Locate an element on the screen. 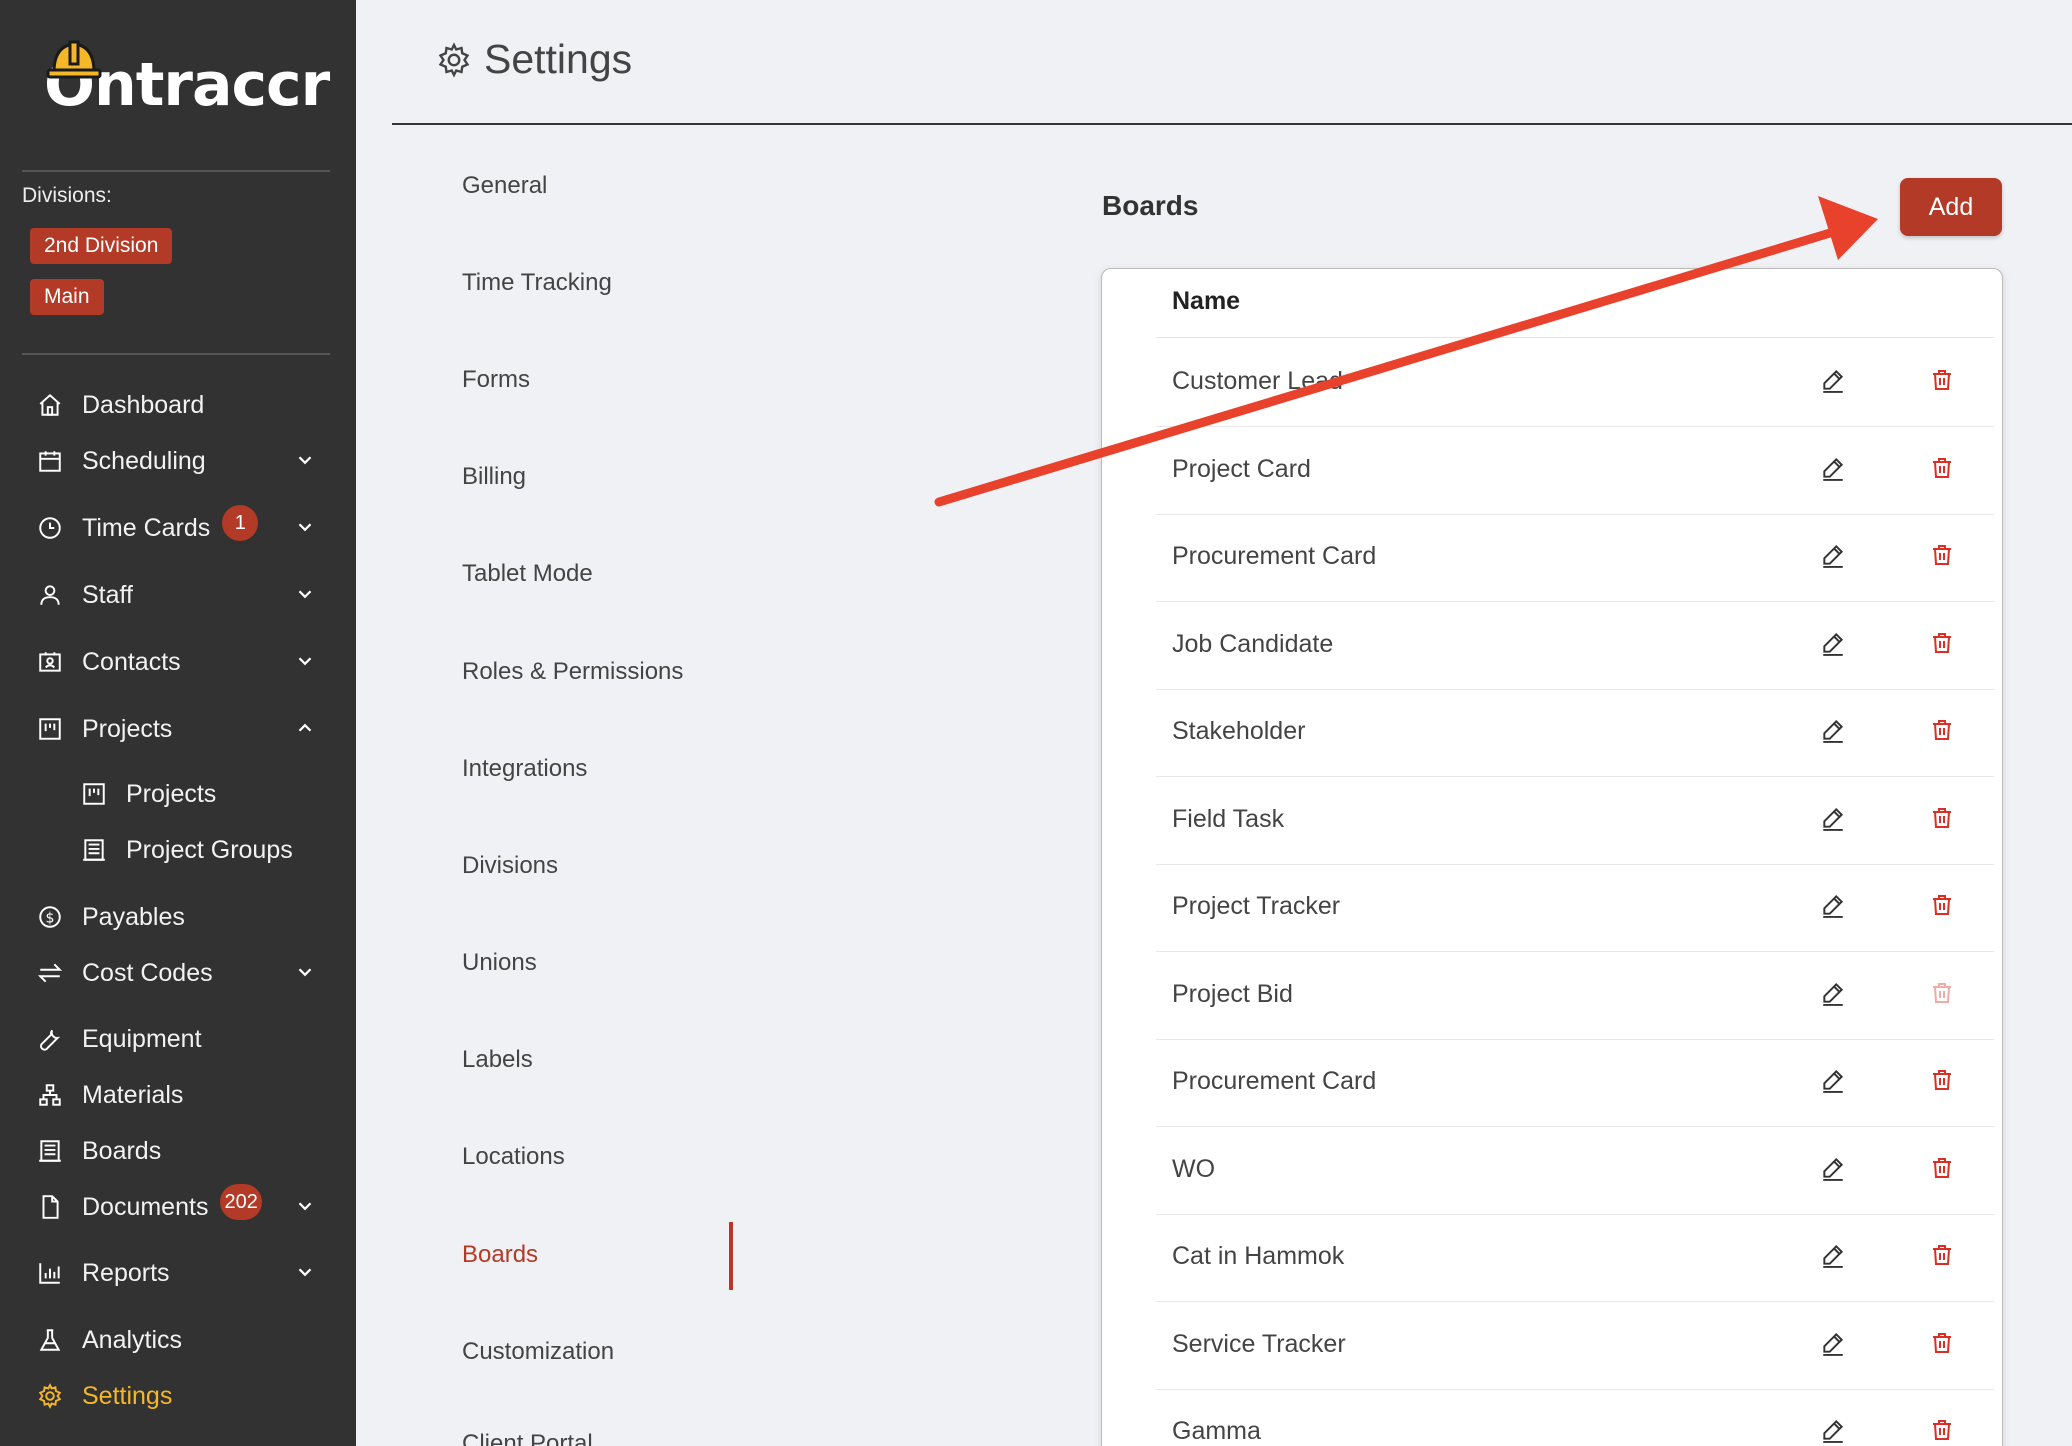 The image size is (2072, 1446). active-menu-indicator is located at coordinates (731, 1256).